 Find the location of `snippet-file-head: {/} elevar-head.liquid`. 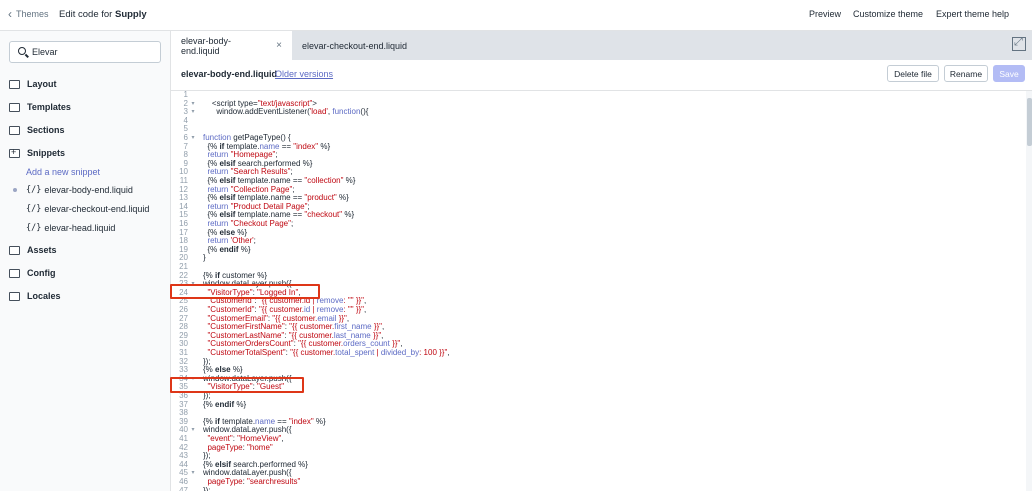

snippet-file-head: {/} elevar-head.liquid is located at coordinates (70, 228).